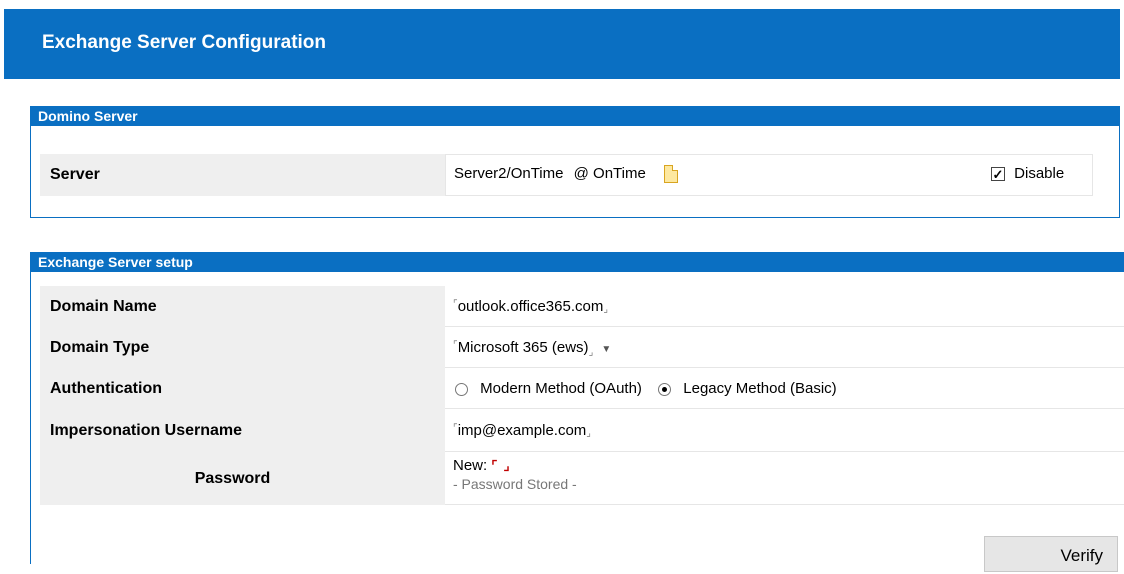 This screenshot has height=574, width=1124. What do you see at coordinates (769, 175) in the screenshot?
I see `server-value-cell: Server2/OnTime @ OnTime ✓ Disable` at bounding box center [769, 175].